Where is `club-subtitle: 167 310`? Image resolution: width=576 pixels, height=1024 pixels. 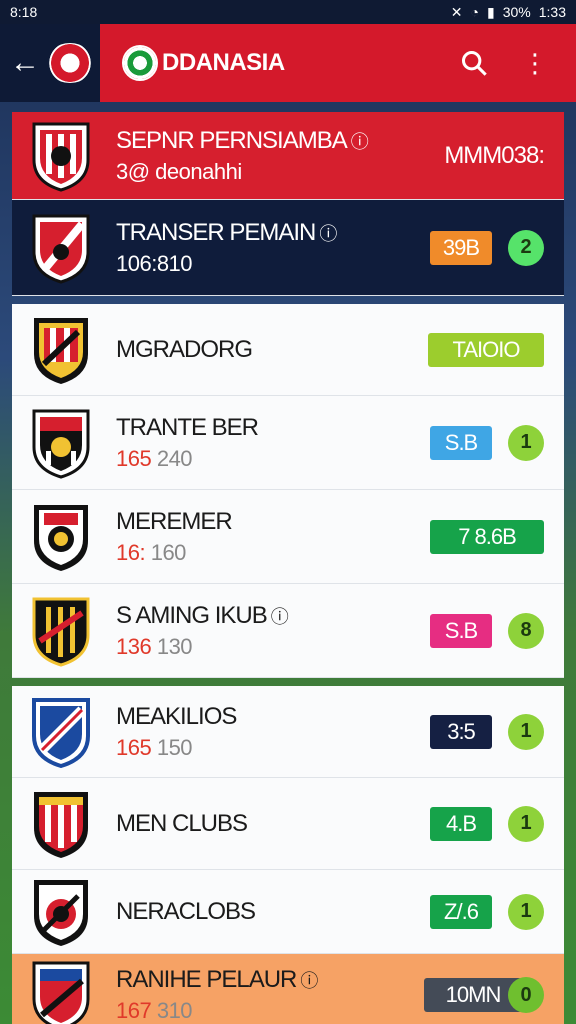
club-subtitle: 167 310 is located at coordinates (154, 1010).